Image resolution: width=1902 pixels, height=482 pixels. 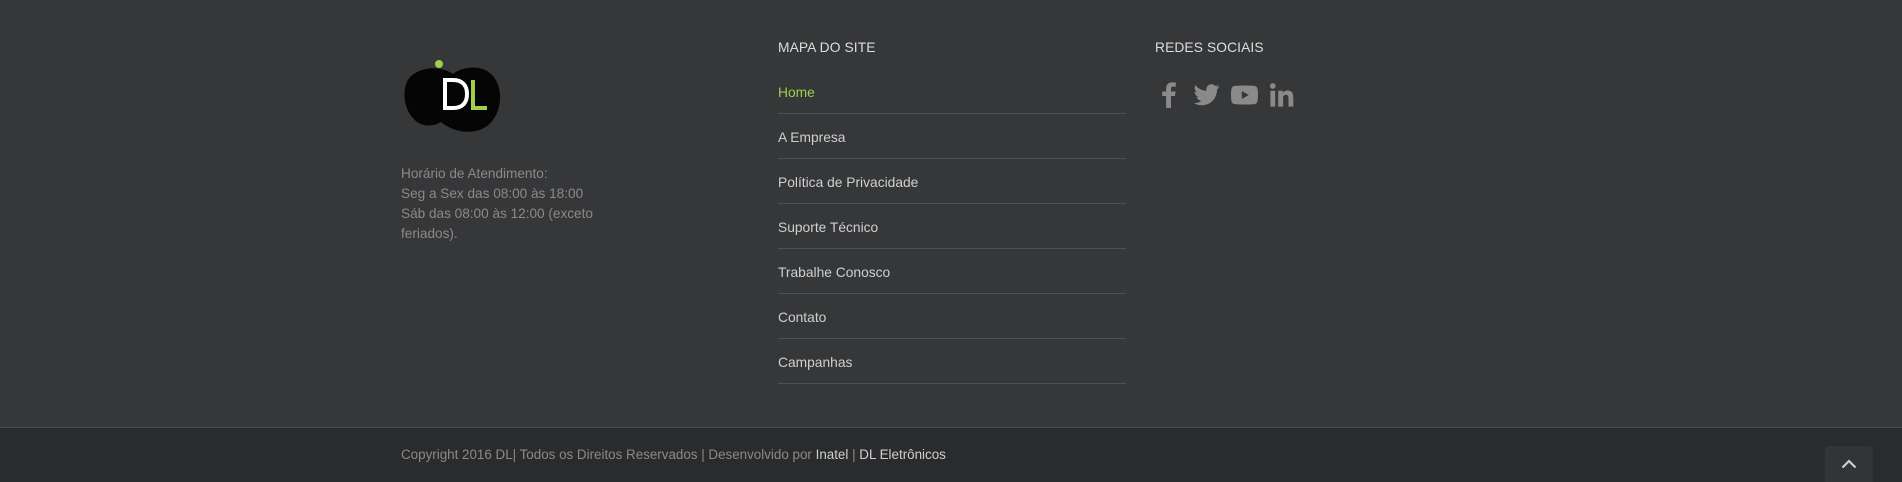 I want to click on sitemap-link: Home, so click(x=796, y=92).